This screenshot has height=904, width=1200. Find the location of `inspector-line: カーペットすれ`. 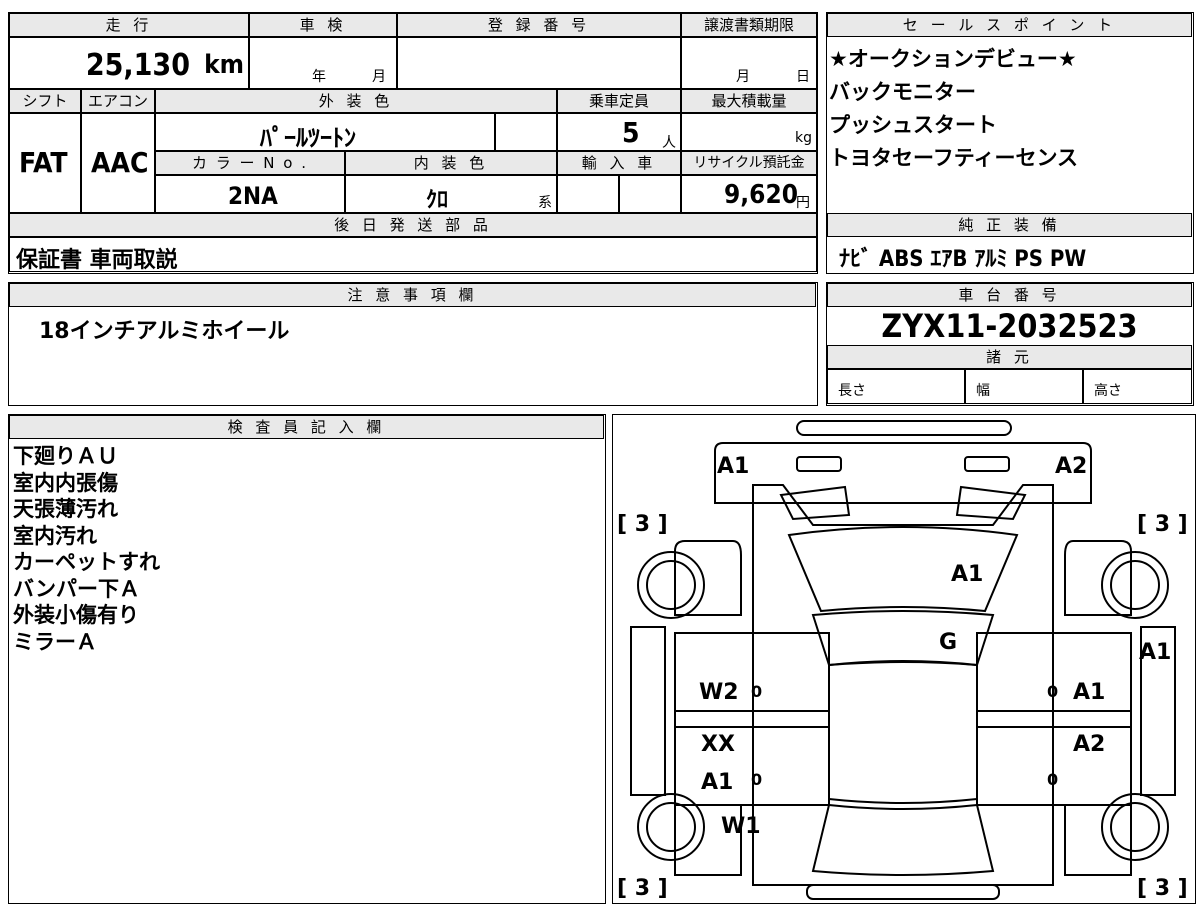

inspector-line: カーペットすれ is located at coordinates (86, 562).